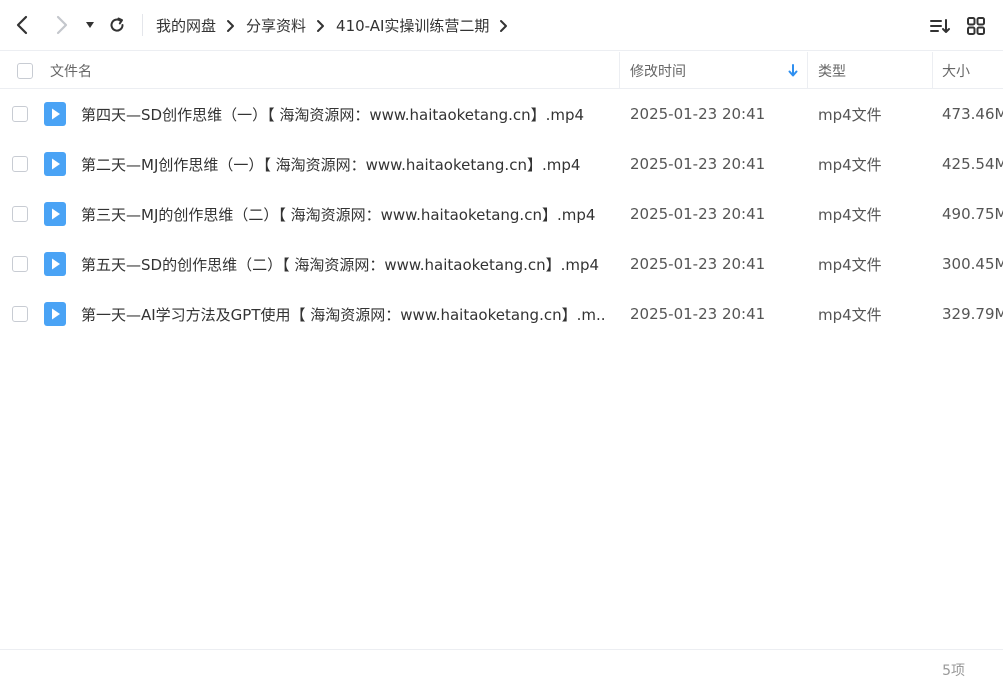  Describe the element at coordinates (501, 668) in the screenshot. I see `status-bar: 5项` at that location.